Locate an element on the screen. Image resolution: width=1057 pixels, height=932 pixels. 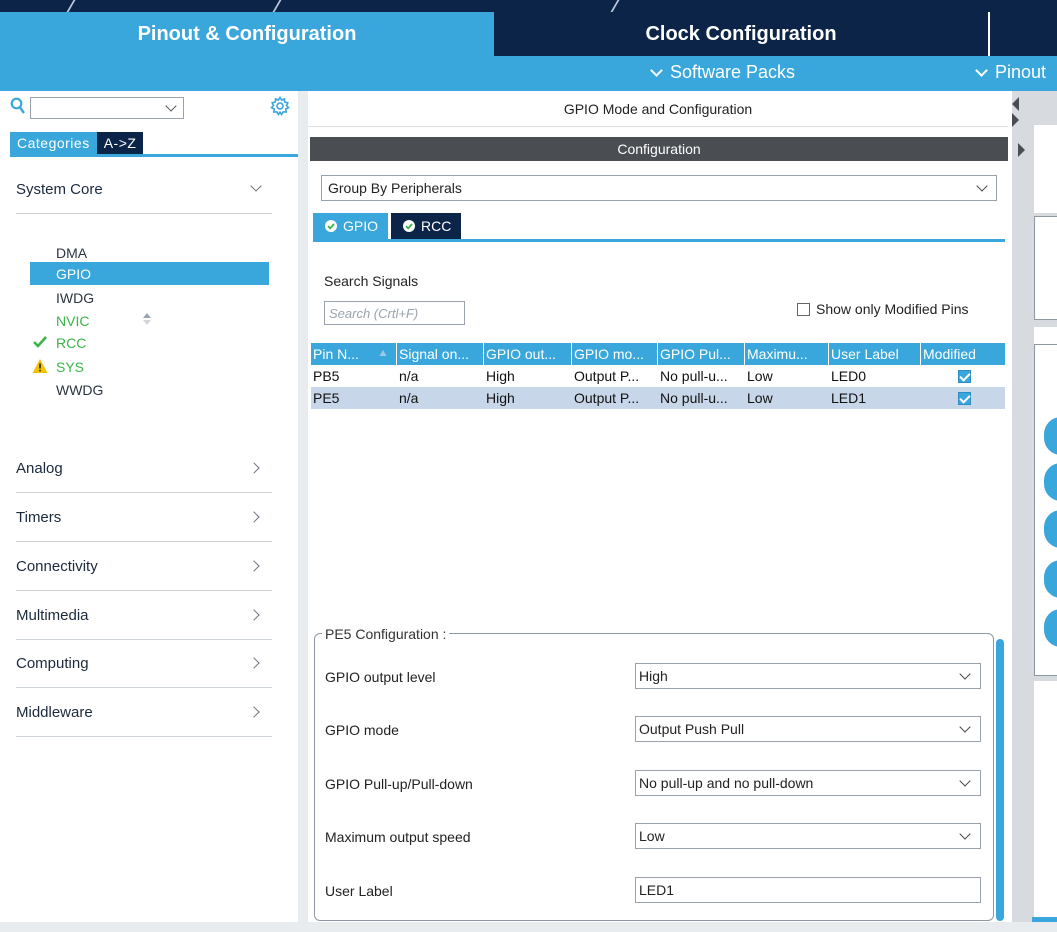
panel-title-text: GPIO Mode and Configuration is located at coordinates (658, 108).